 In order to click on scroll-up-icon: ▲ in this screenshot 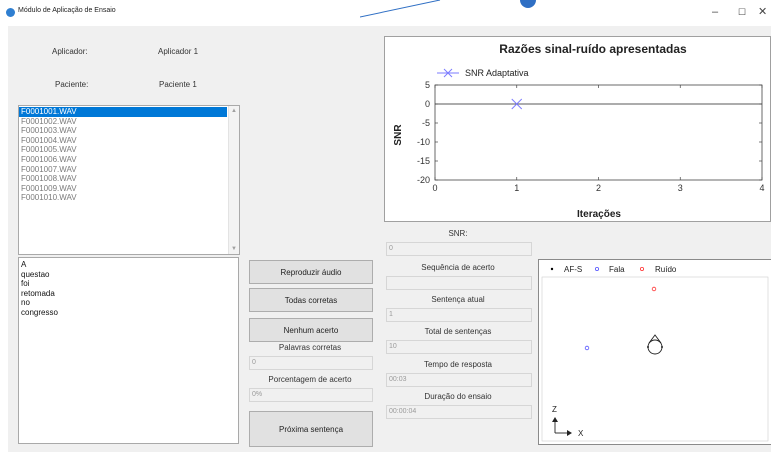, I will do `click(234, 111)`.